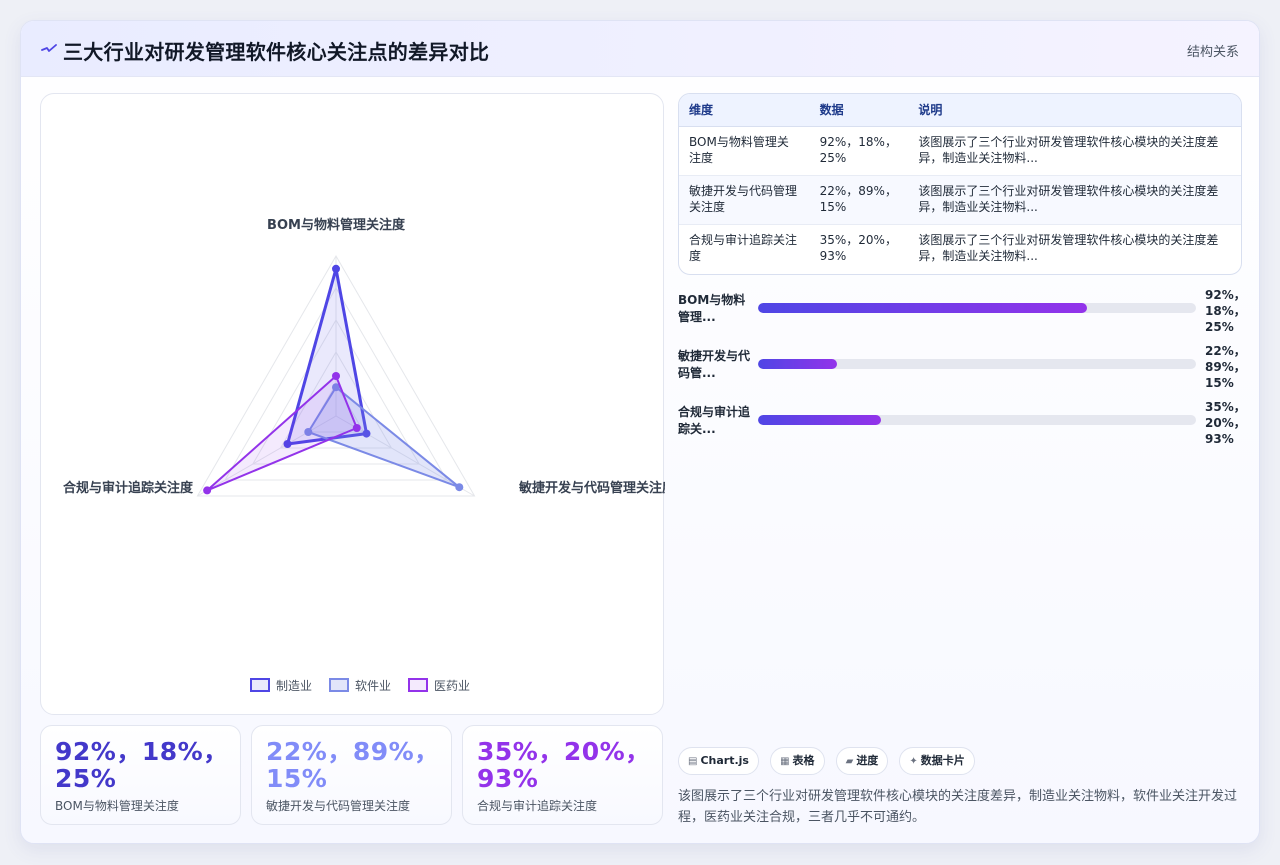  I want to click on tag-datacard: ✦ 数据卡片, so click(937, 761).